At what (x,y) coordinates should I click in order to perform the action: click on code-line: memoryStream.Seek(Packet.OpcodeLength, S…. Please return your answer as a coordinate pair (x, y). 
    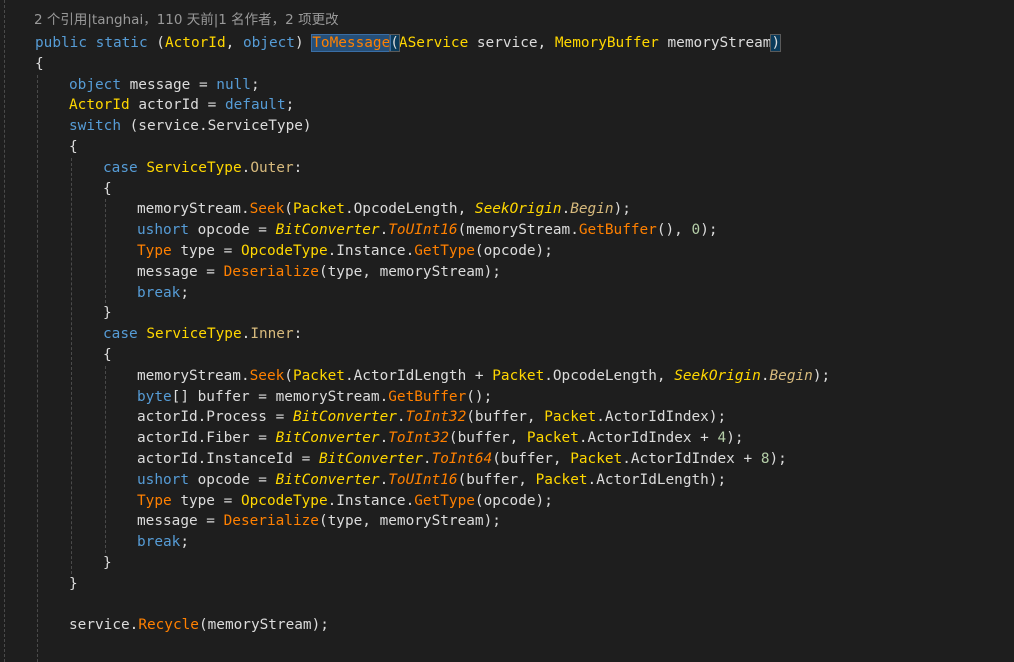
    Looking at the image, I should click on (384, 209).